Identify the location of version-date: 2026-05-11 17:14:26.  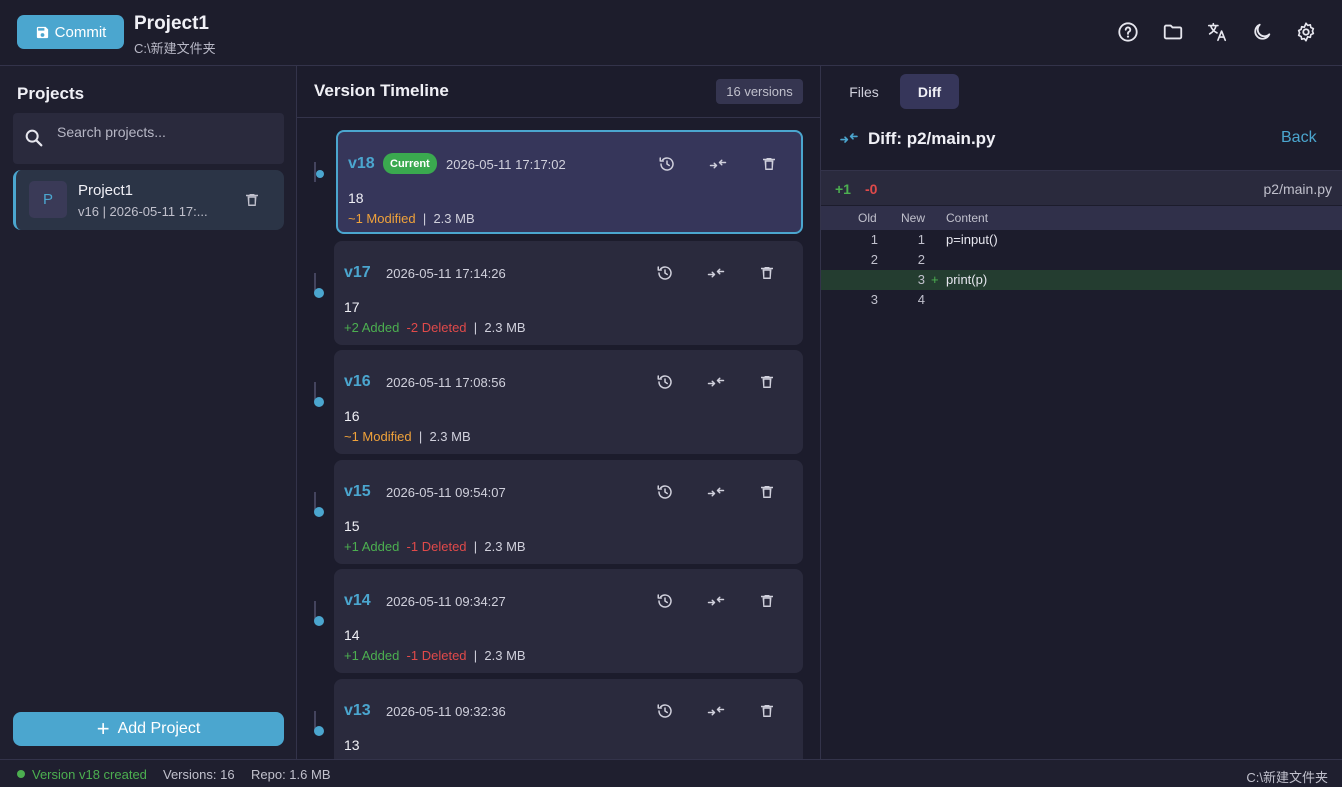
(446, 273).